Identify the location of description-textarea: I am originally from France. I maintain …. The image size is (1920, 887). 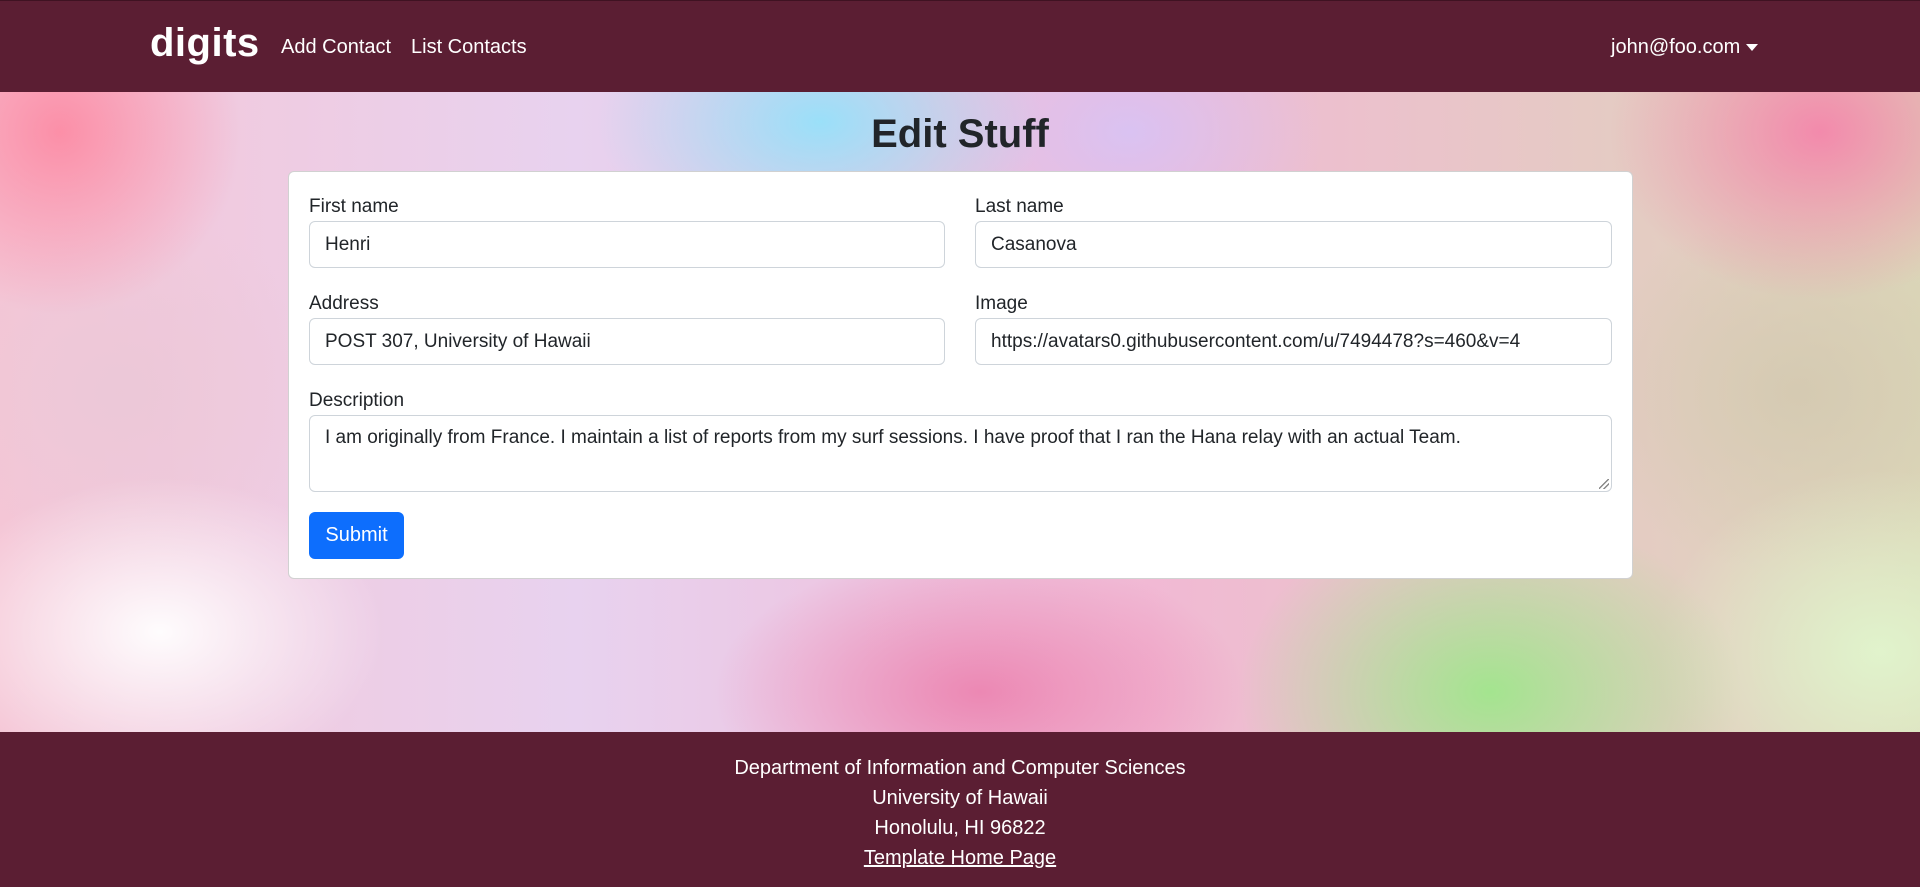
(960, 453).